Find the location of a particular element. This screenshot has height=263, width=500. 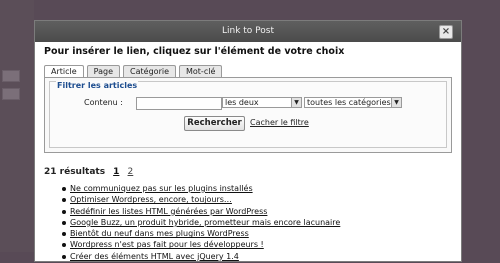

search-button: Rechercher is located at coordinates (214, 123).